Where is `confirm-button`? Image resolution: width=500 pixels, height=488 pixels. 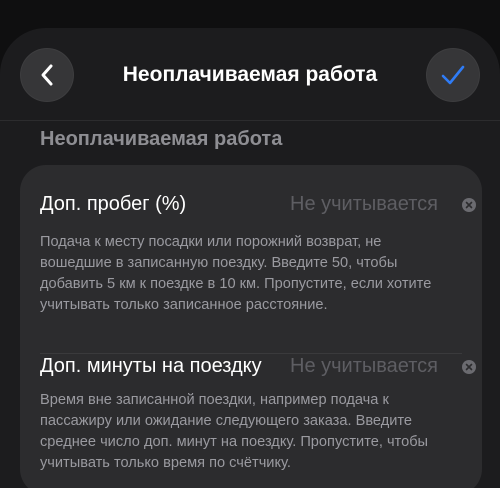
confirm-button is located at coordinates (453, 75).